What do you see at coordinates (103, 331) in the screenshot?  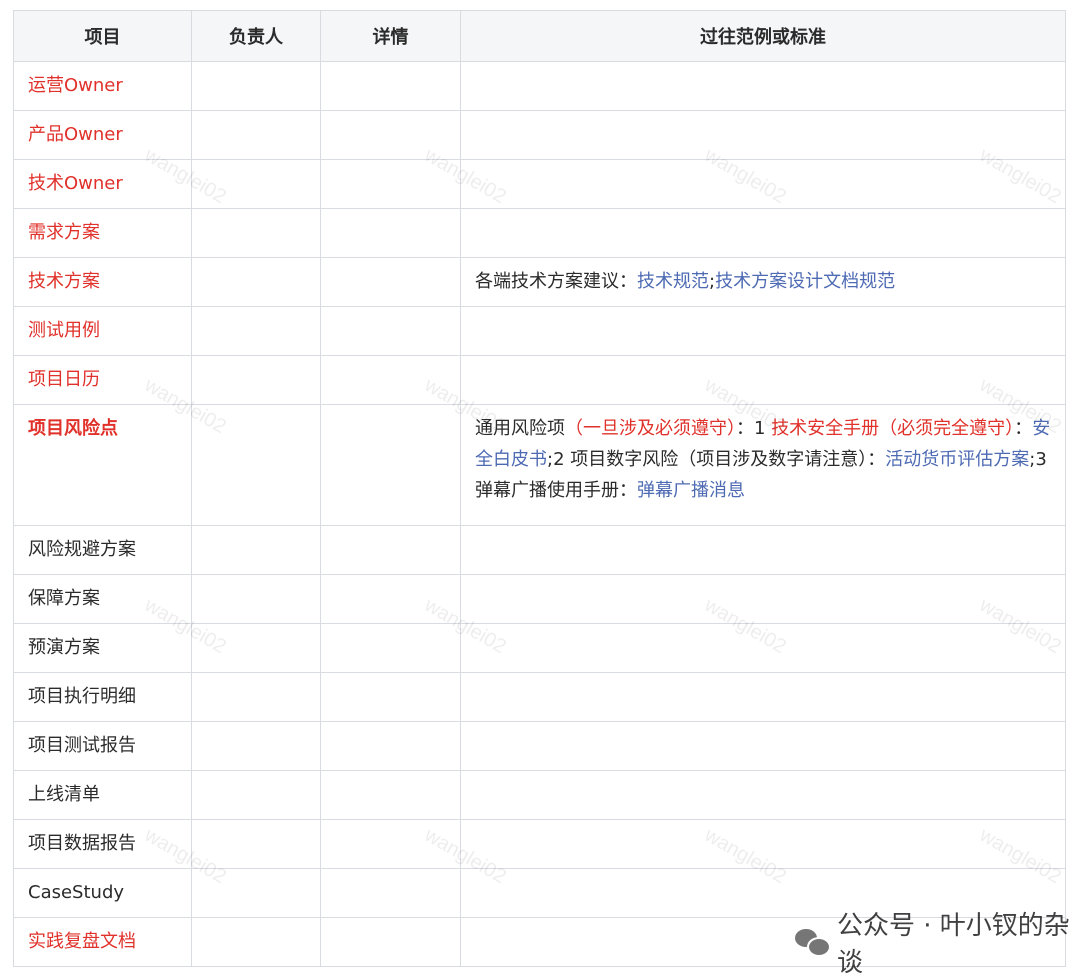 I see `row-item: 测试用例` at bounding box center [103, 331].